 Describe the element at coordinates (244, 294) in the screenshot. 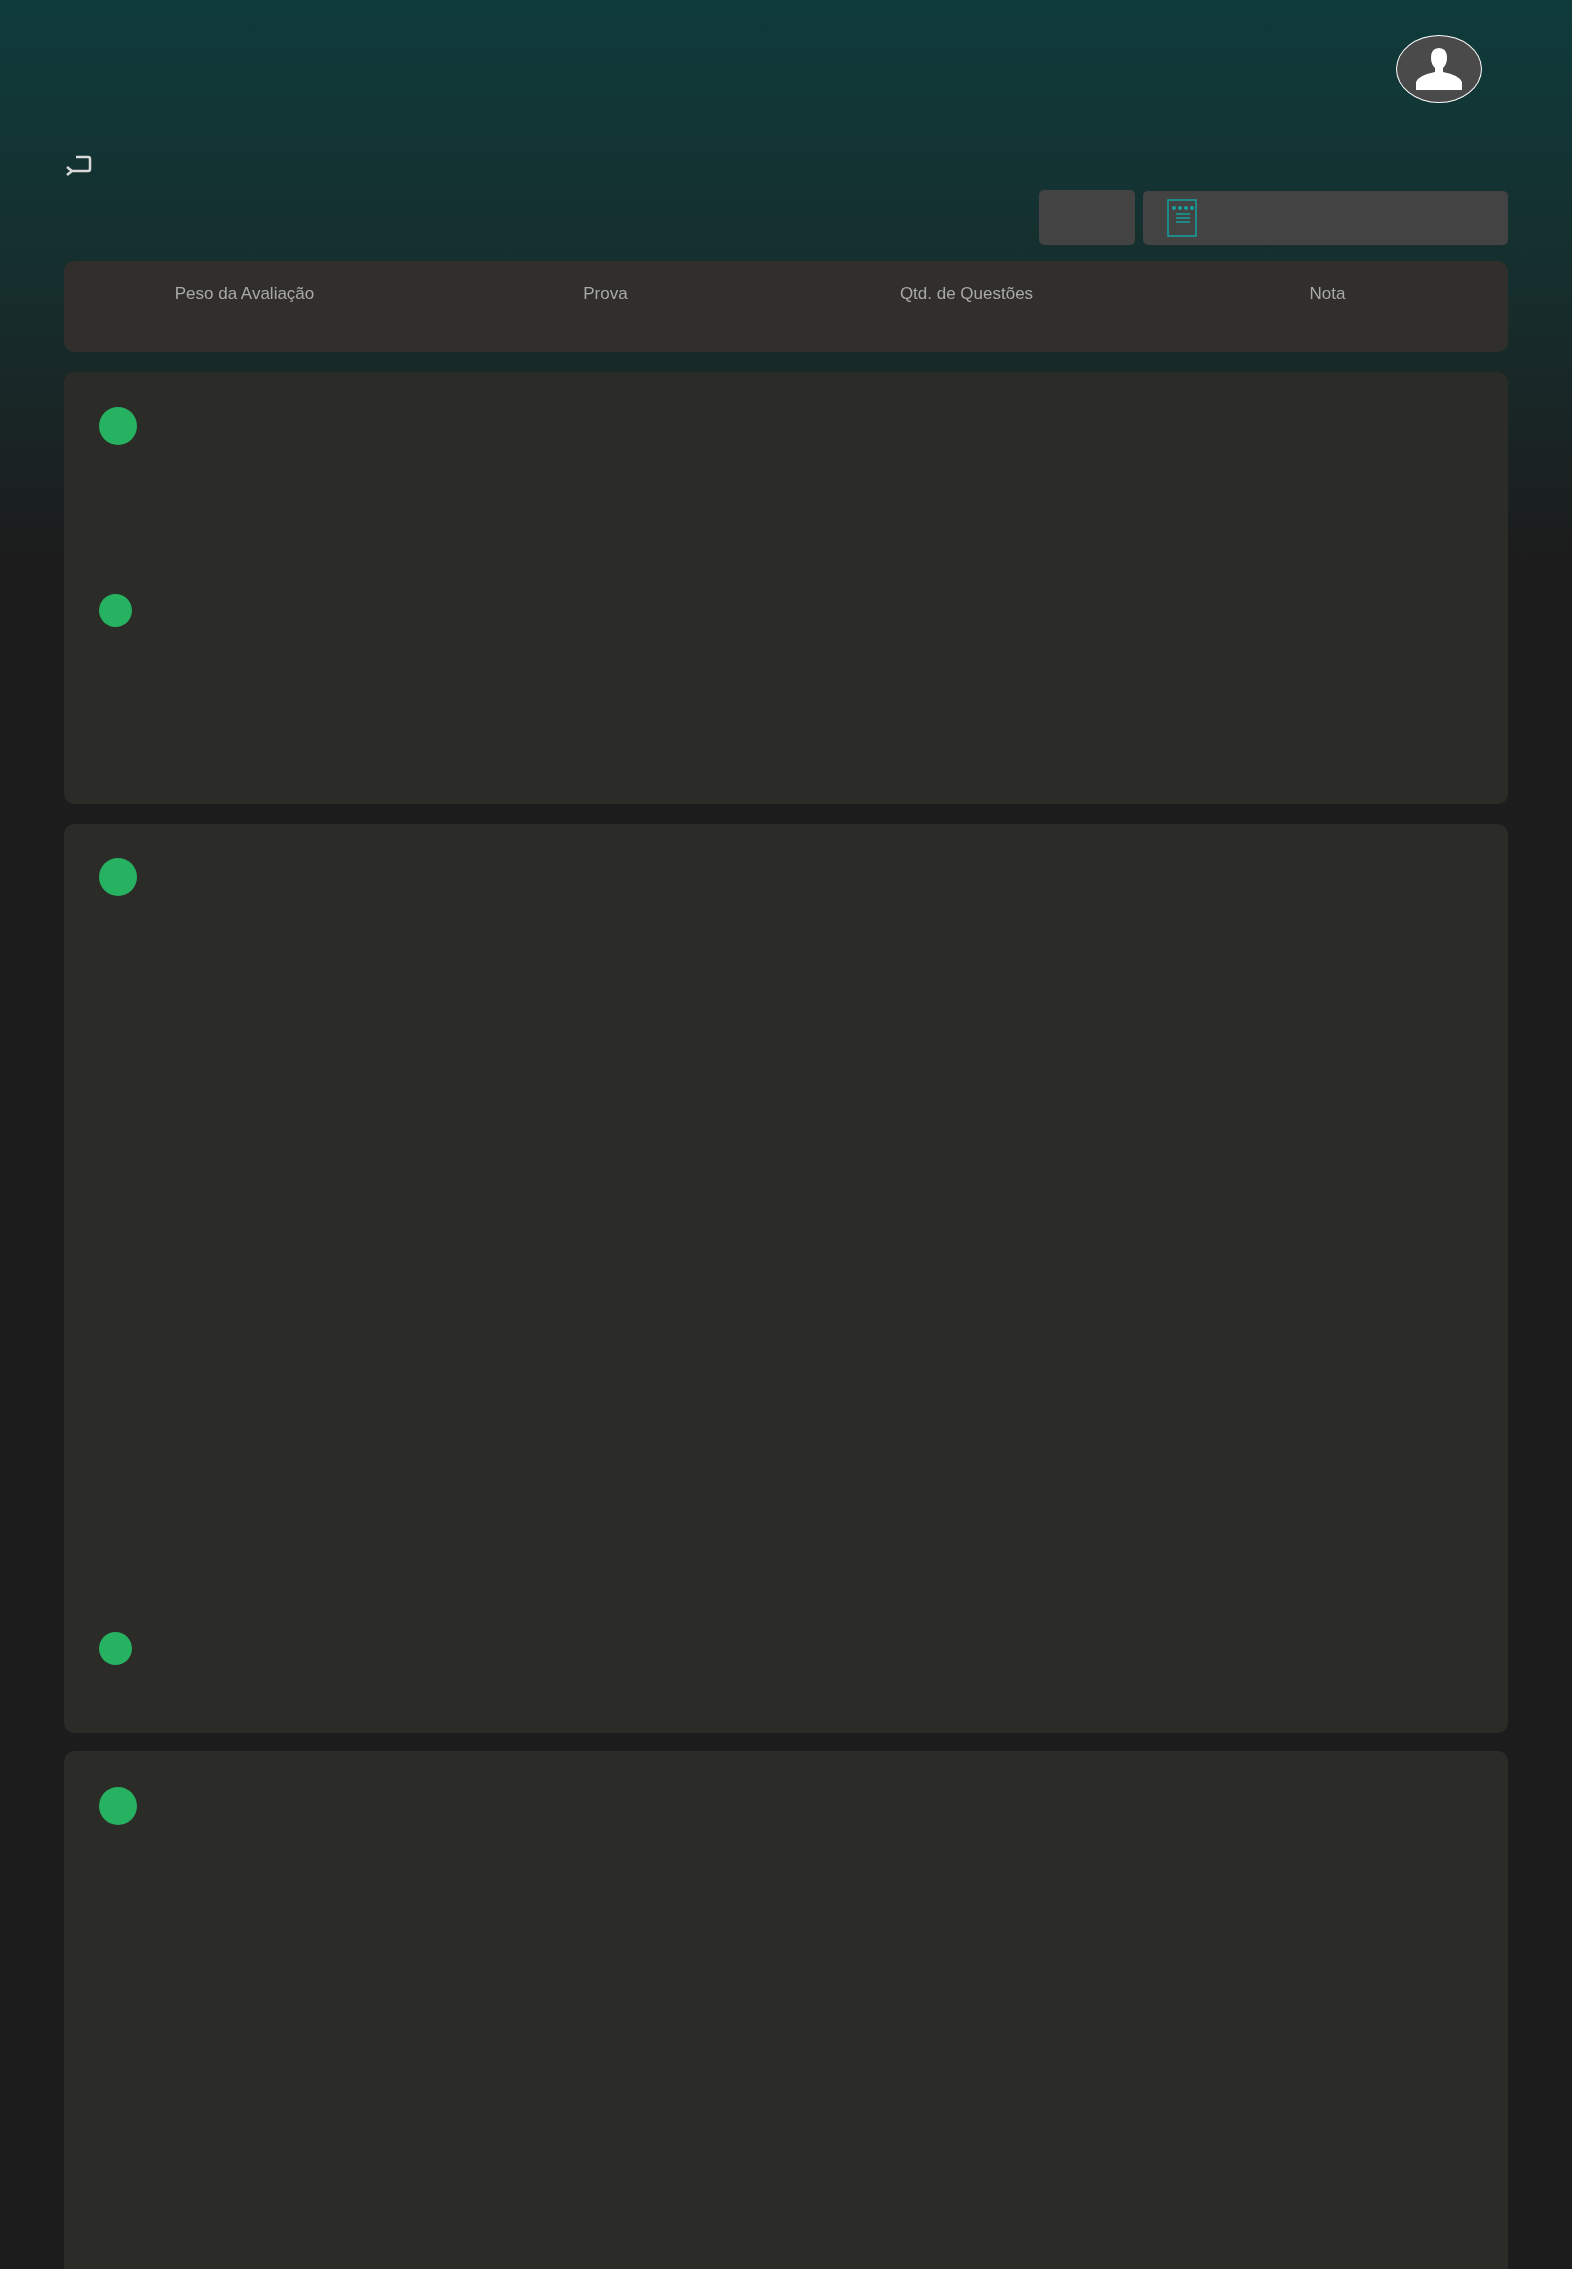

I see `column-header: Peso da Avaliação` at that location.